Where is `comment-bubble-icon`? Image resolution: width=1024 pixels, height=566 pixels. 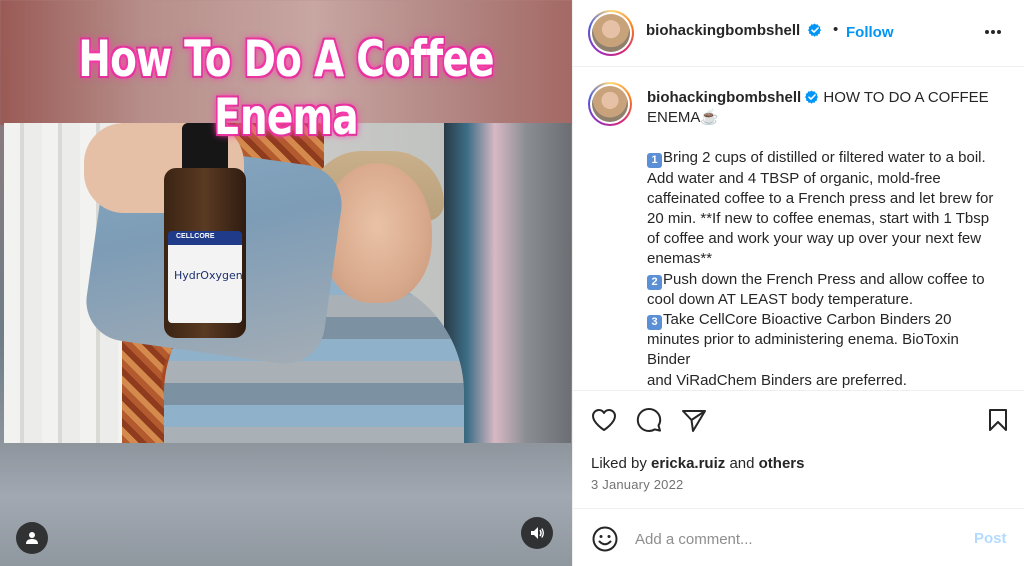
comment-bubble-icon is located at coordinates (649, 420).